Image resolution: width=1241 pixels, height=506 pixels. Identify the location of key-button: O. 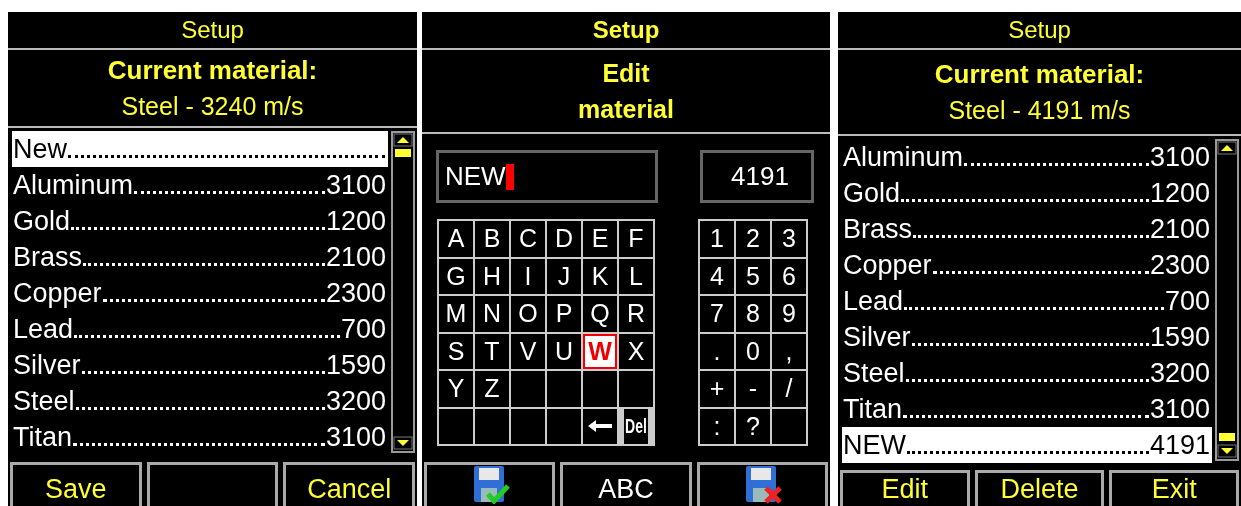
(528, 314).